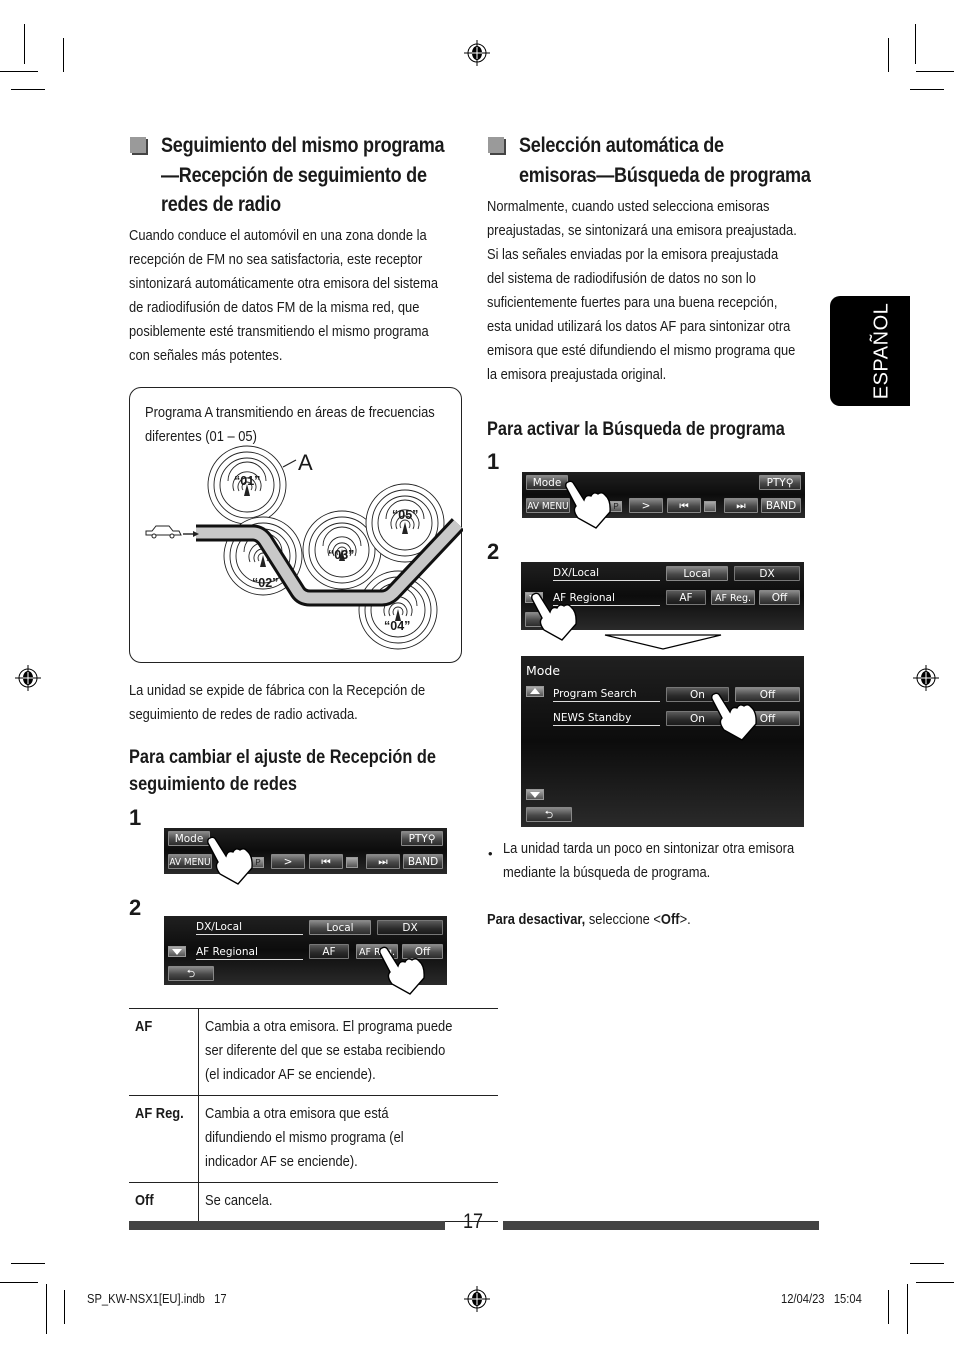 The width and height of the screenshot is (954, 1354). I want to click on option-key: Off, so click(144, 1200).